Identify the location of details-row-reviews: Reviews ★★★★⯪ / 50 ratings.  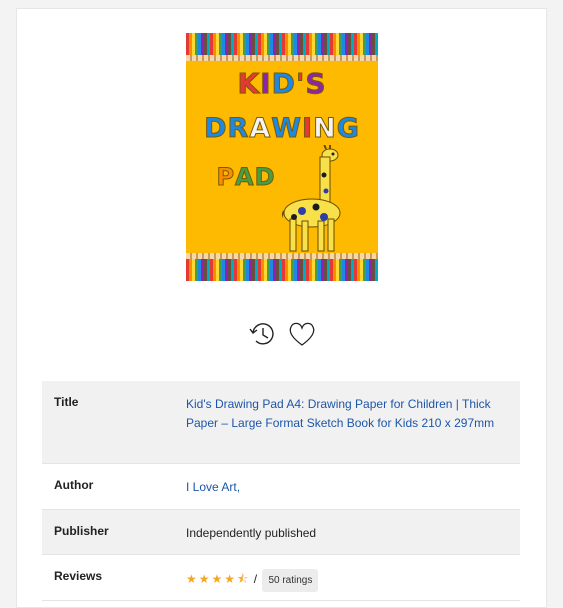
(281, 578).